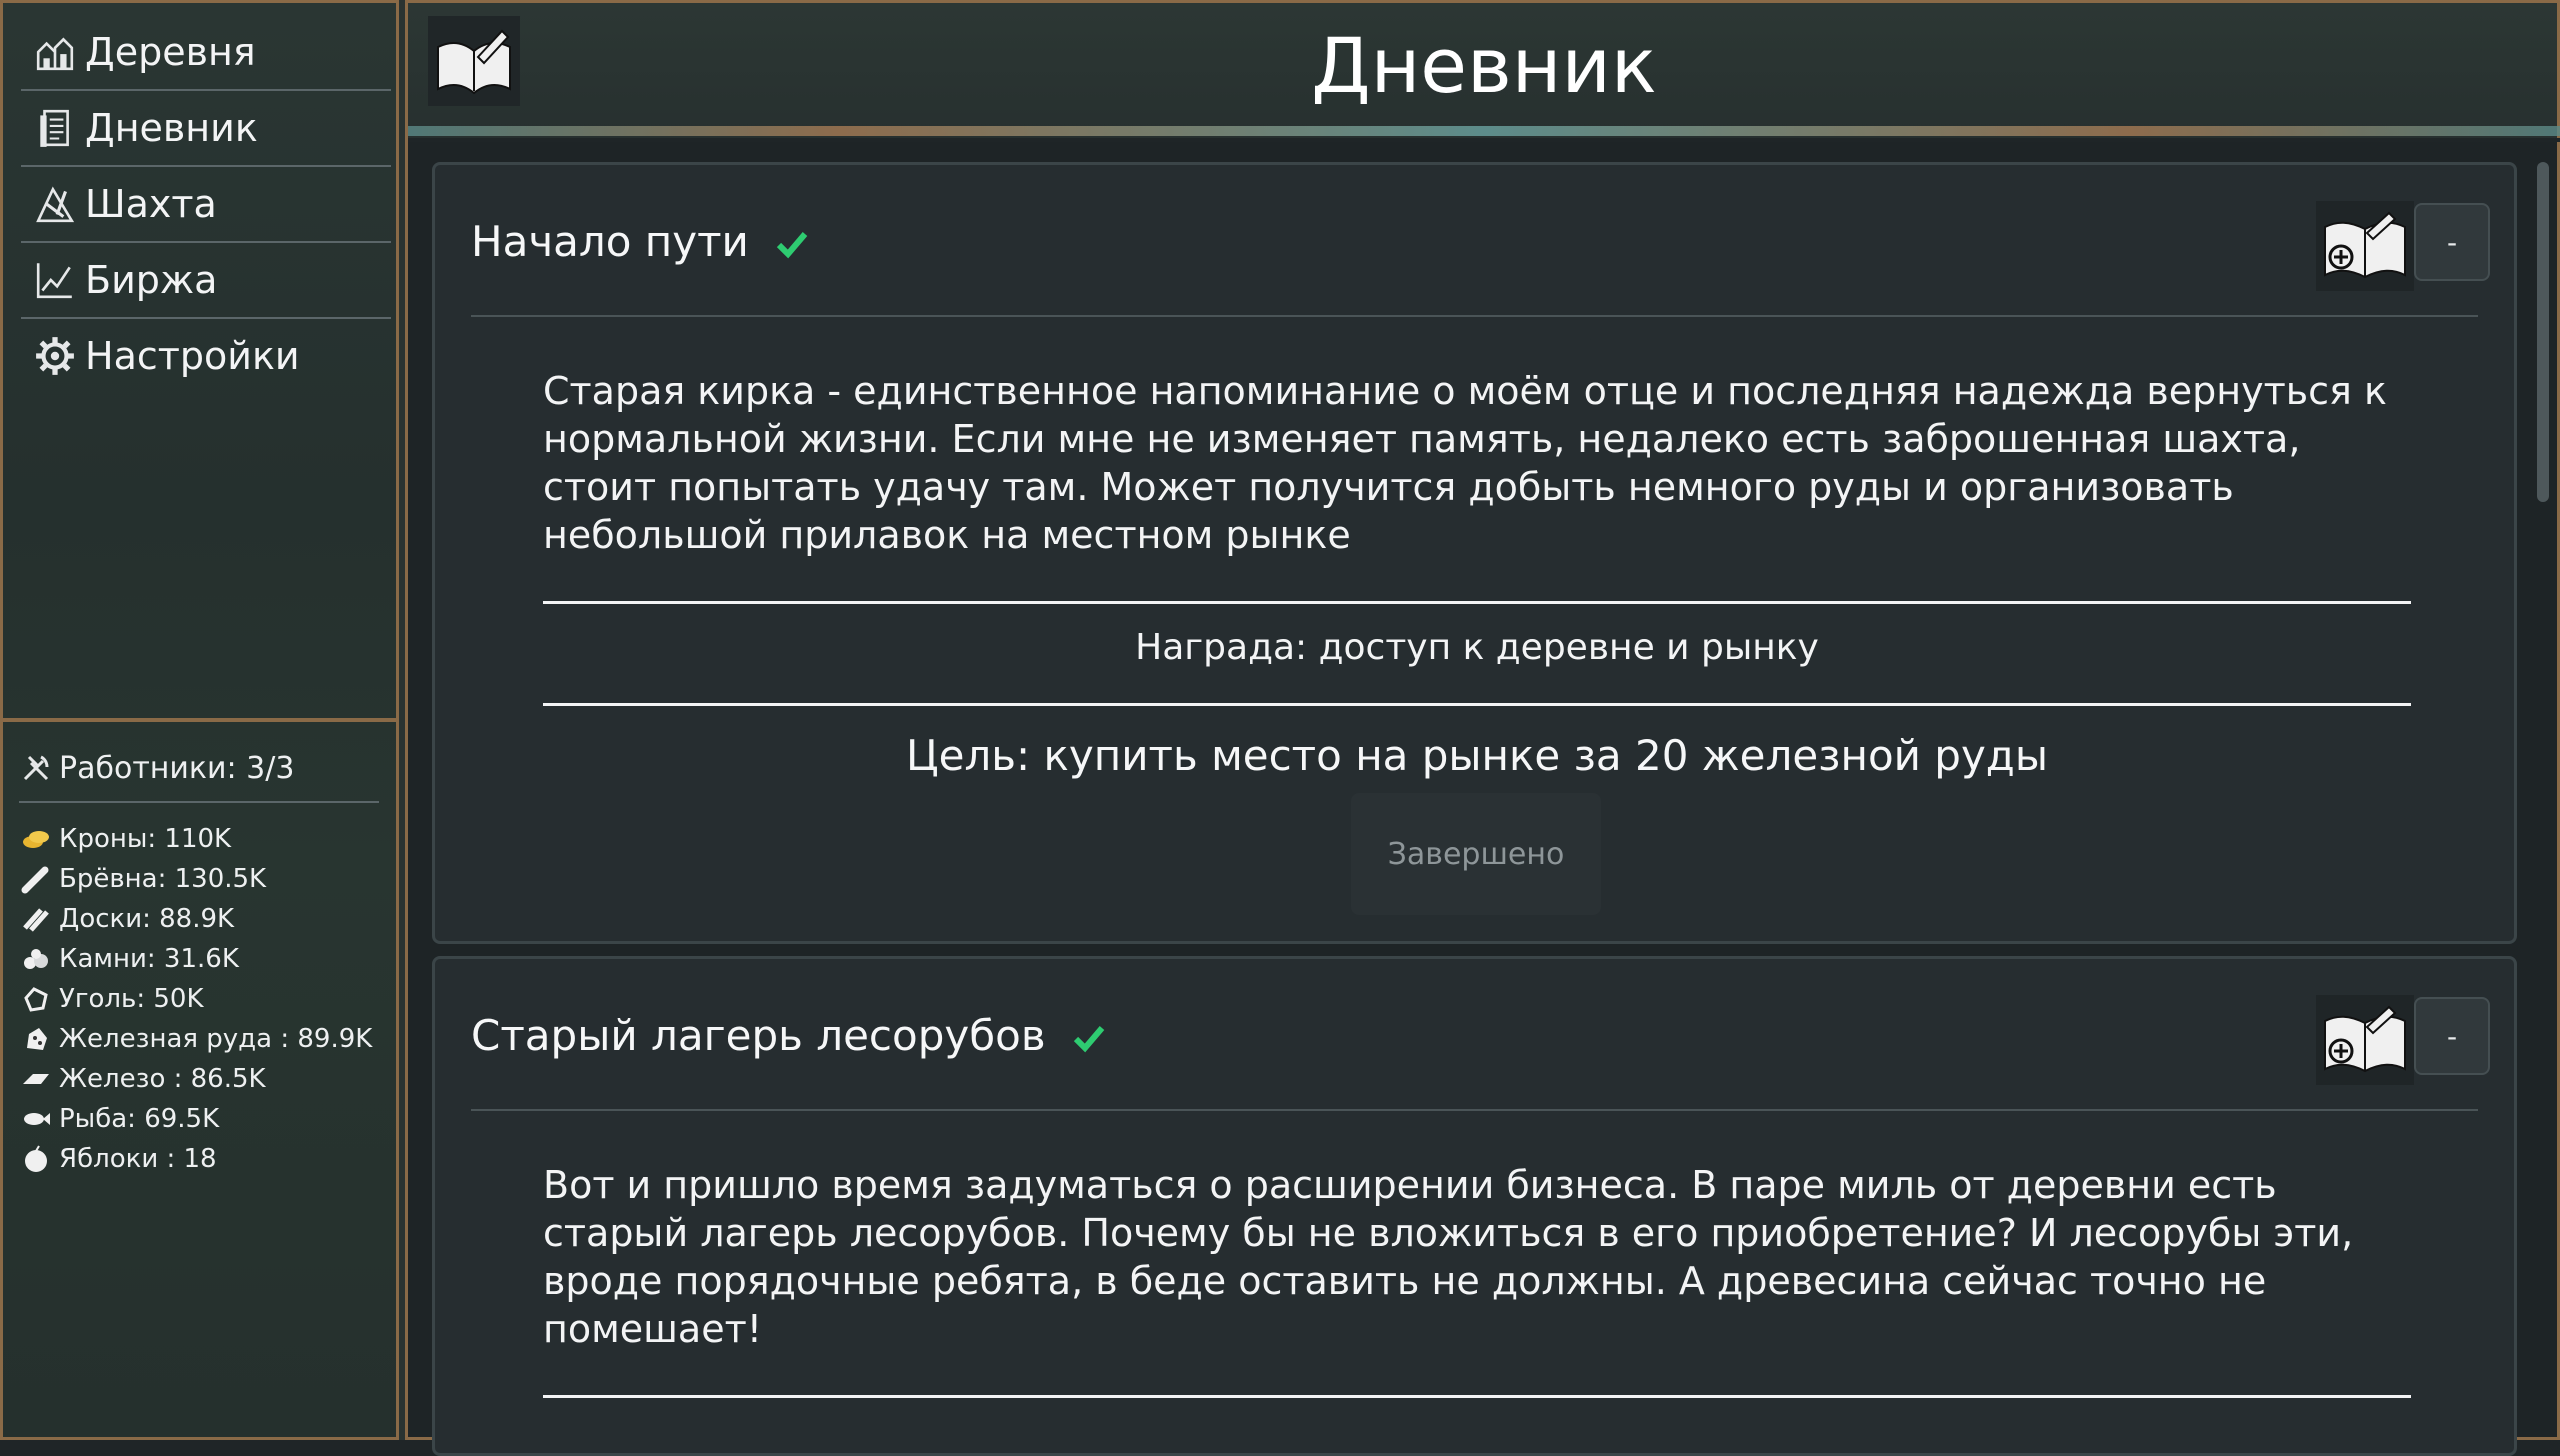 Image resolution: width=2560 pixels, height=1456 pixels. I want to click on sidebar-item-mine: Шахта, so click(206, 205).